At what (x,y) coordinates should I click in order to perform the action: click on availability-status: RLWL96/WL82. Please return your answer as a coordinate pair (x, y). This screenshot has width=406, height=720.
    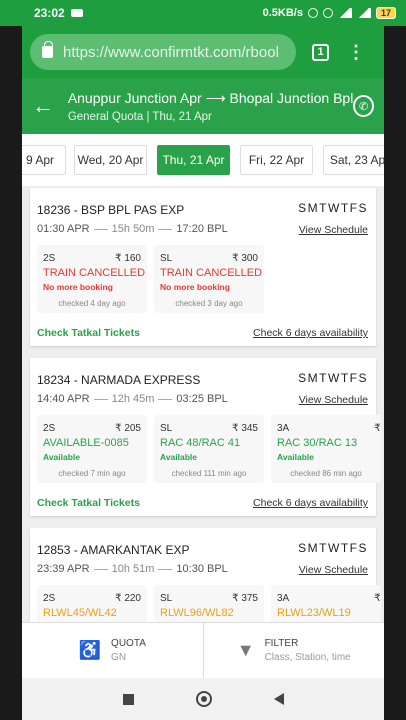
    Looking at the image, I should click on (197, 613).